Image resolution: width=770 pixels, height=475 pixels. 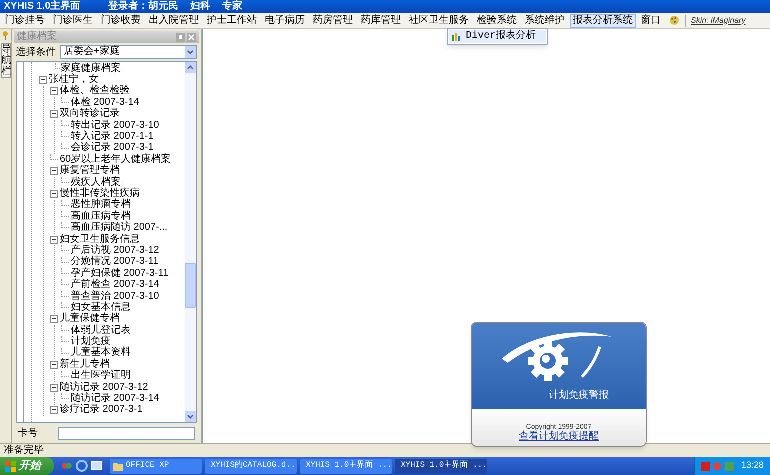 What do you see at coordinates (112, 148) in the screenshot?
I see `tree-item: 会诊记录 2007-3-1` at bounding box center [112, 148].